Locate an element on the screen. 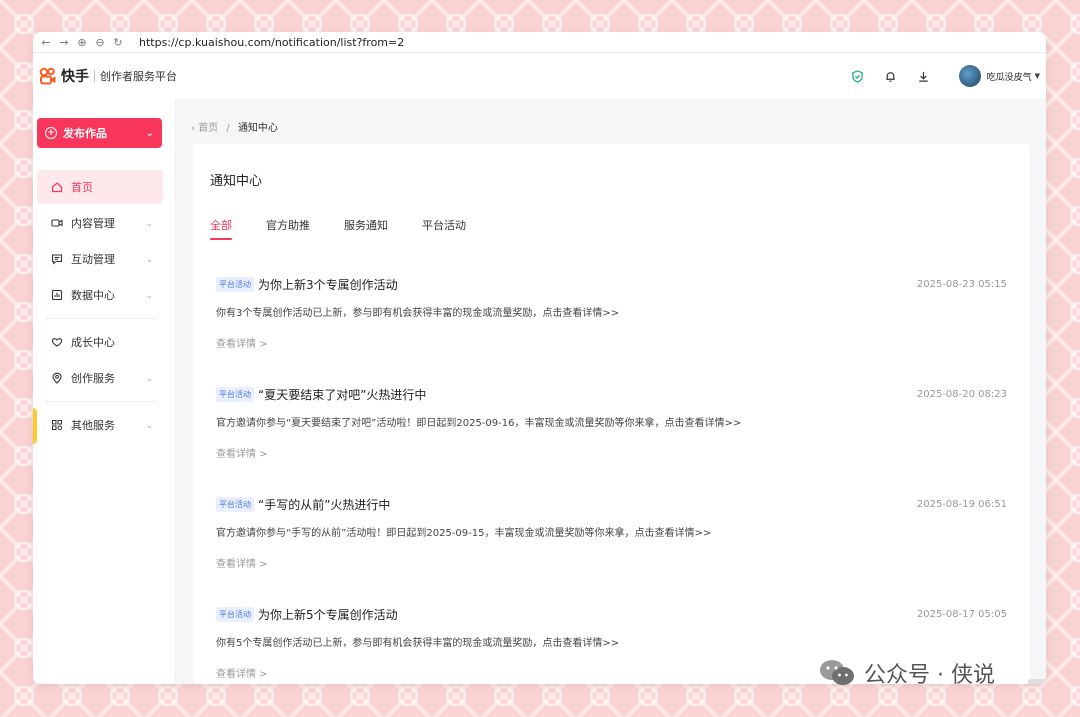  avatar is located at coordinates (969, 76).